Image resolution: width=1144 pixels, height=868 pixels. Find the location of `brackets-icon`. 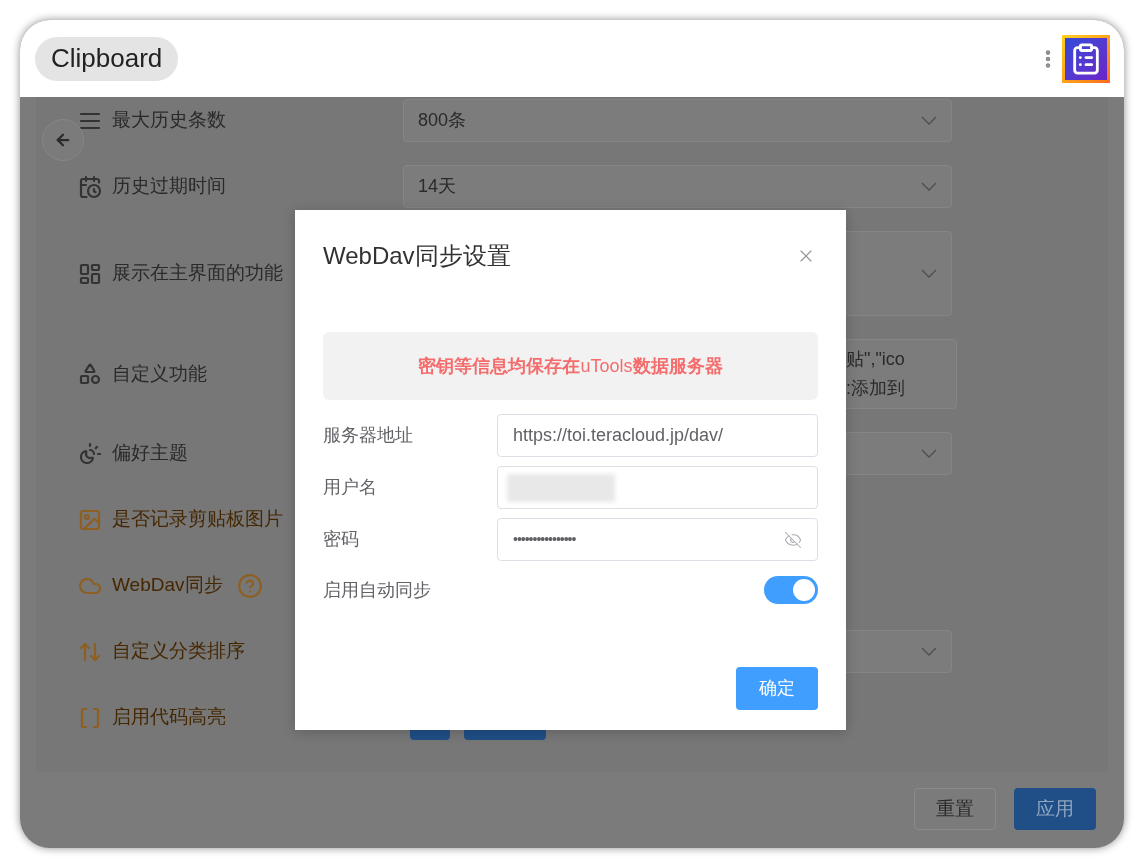

brackets-icon is located at coordinates (90, 717).